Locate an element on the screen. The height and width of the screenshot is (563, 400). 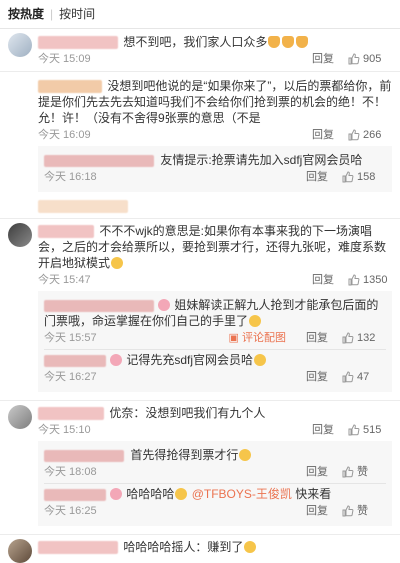
timestamp: 今天 15:47 is located at coordinates (64, 280).